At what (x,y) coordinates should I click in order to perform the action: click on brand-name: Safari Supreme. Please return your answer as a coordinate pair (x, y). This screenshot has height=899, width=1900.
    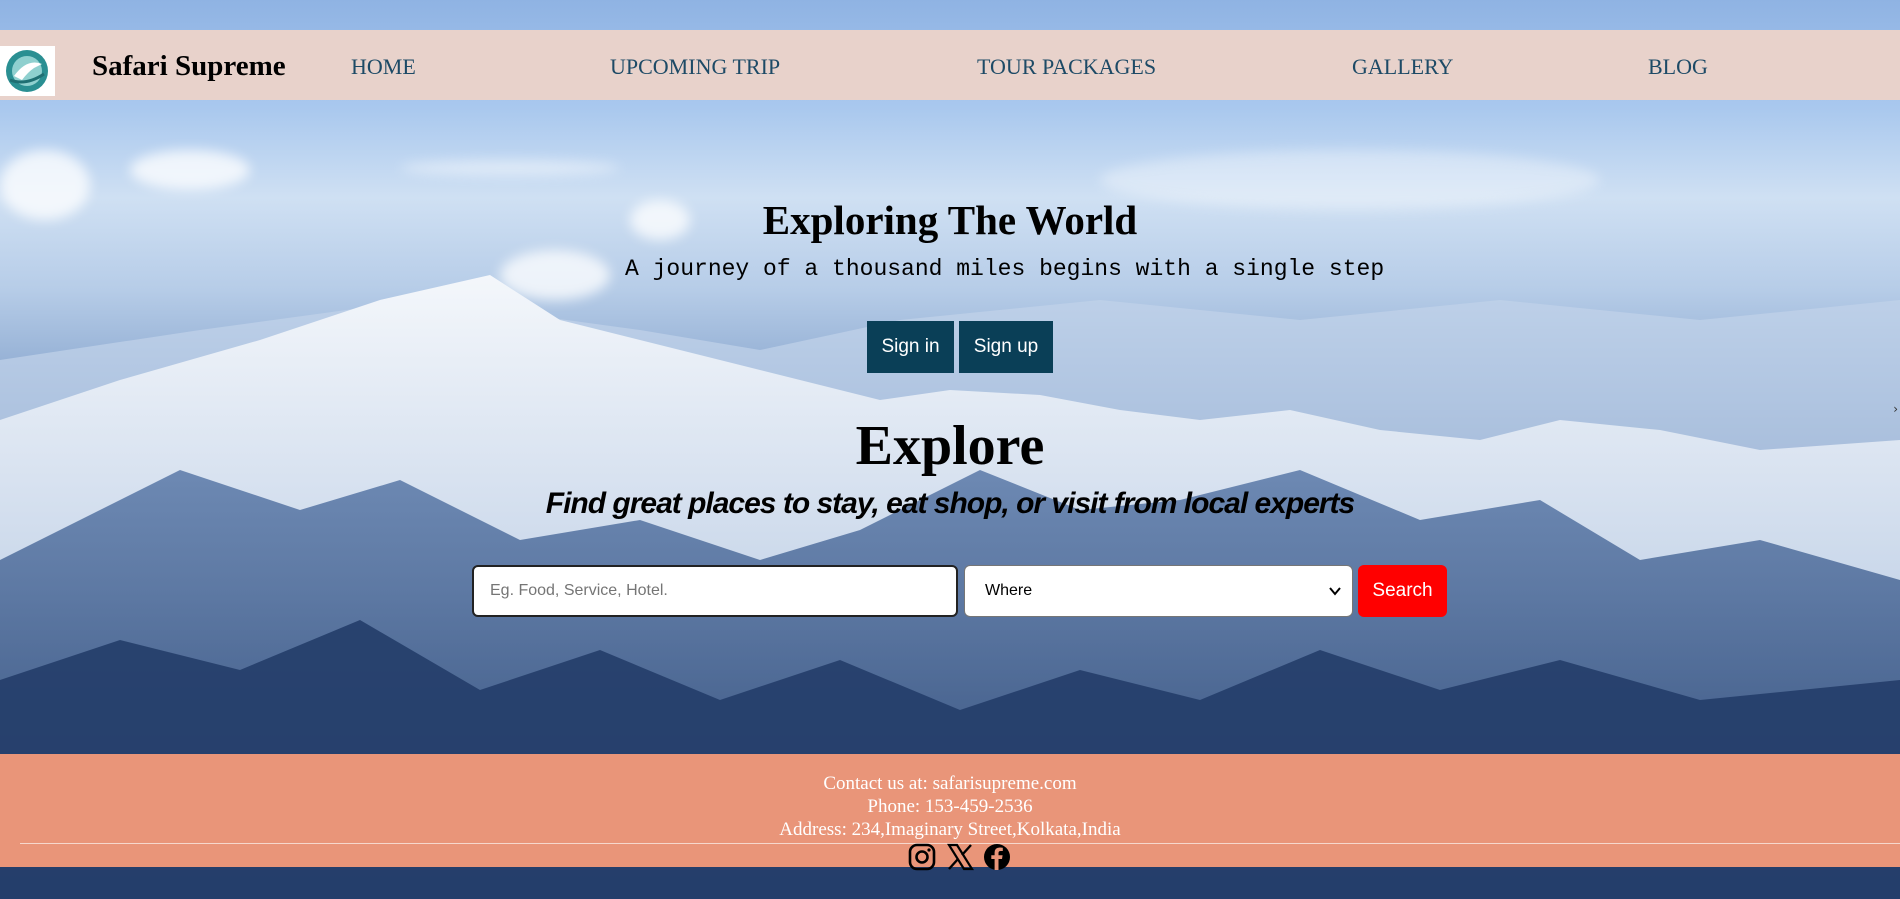
    Looking at the image, I should click on (189, 66).